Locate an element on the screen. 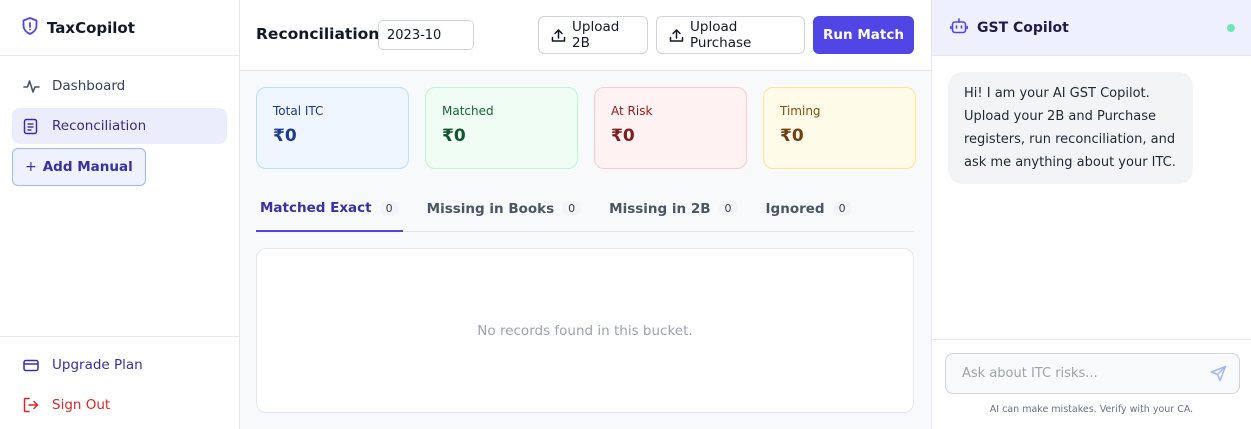  document-icon is located at coordinates (32, 126).